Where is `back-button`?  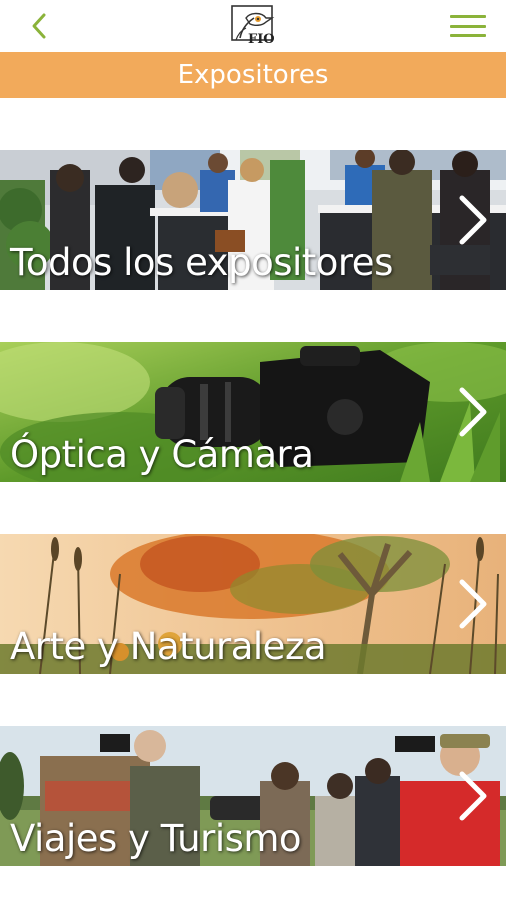
back-button is located at coordinates (39, 26).